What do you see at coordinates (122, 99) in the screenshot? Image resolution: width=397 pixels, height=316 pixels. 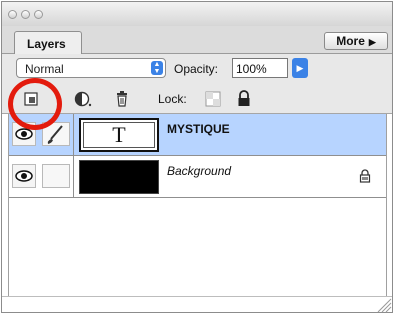 I see `trash-icon` at bounding box center [122, 99].